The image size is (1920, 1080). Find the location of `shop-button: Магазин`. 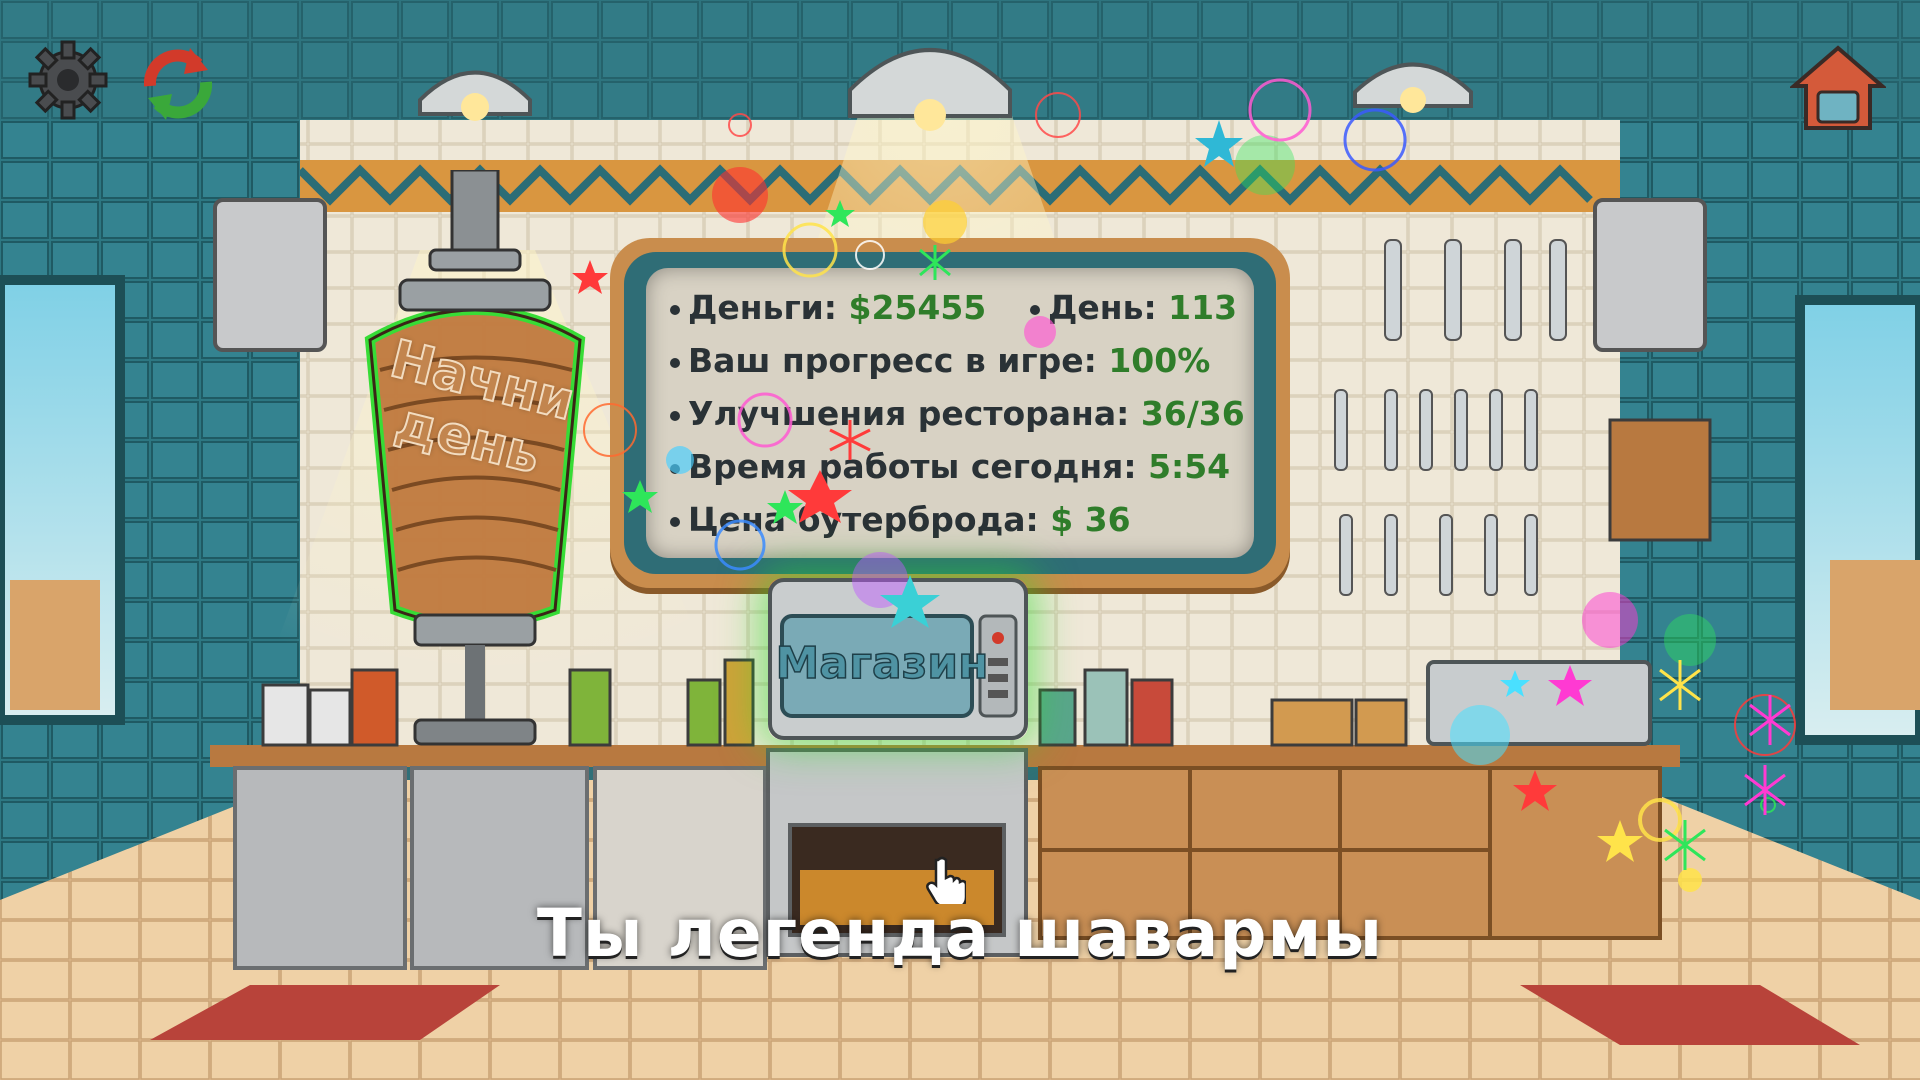

shop-button: Магазин is located at coordinates (898, 659).